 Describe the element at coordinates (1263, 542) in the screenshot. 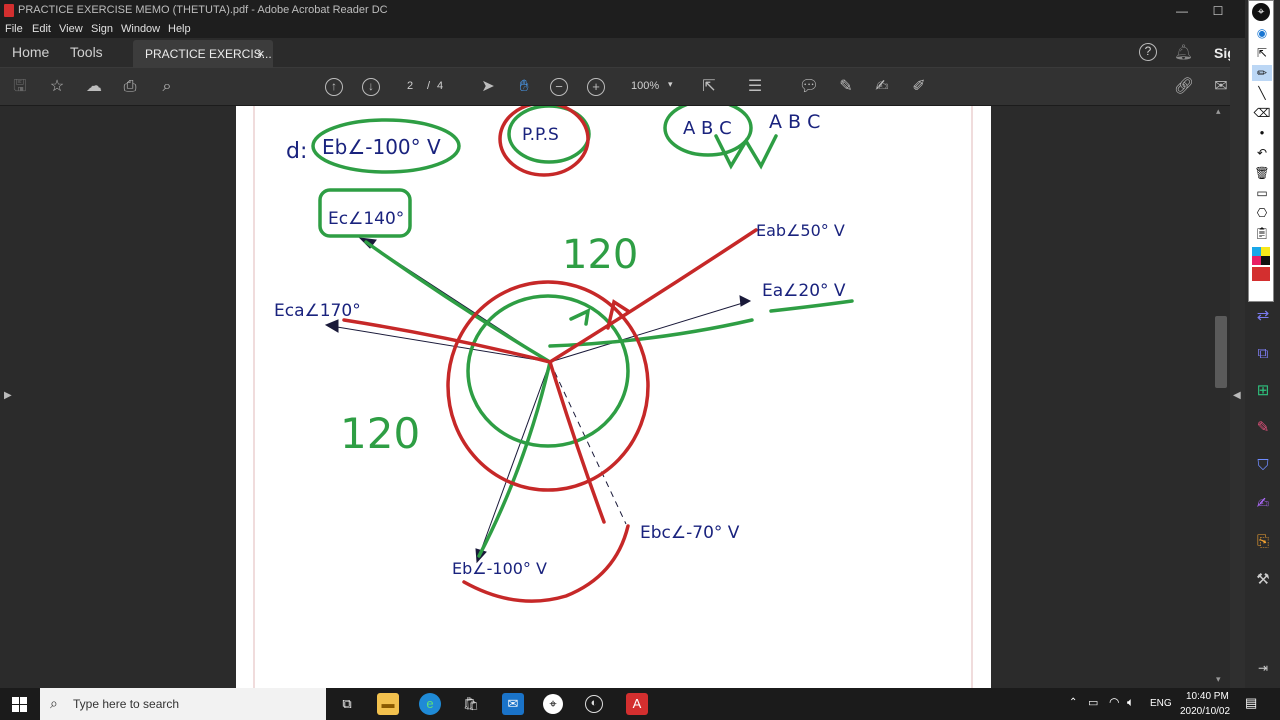

I see `send-for-review-icon: ⎘` at that location.